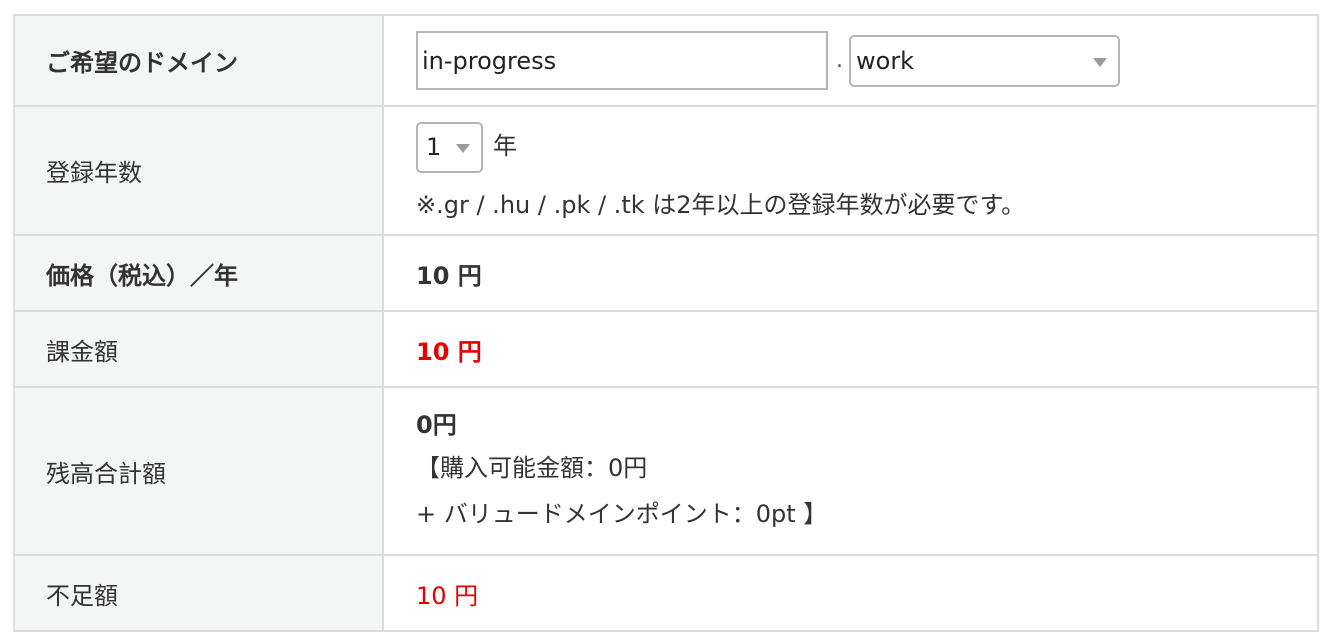 This screenshot has height=642, width=1336. What do you see at coordinates (436, 425) in the screenshot?
I see `balance-total: 0円` at bounding box center [436, 425].